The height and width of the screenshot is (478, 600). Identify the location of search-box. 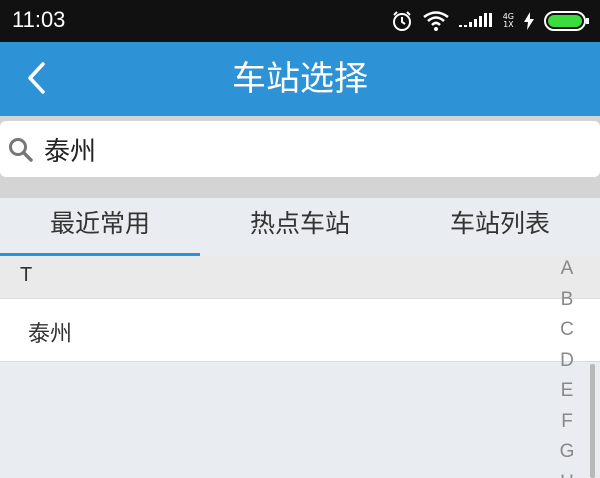
(300, 149).